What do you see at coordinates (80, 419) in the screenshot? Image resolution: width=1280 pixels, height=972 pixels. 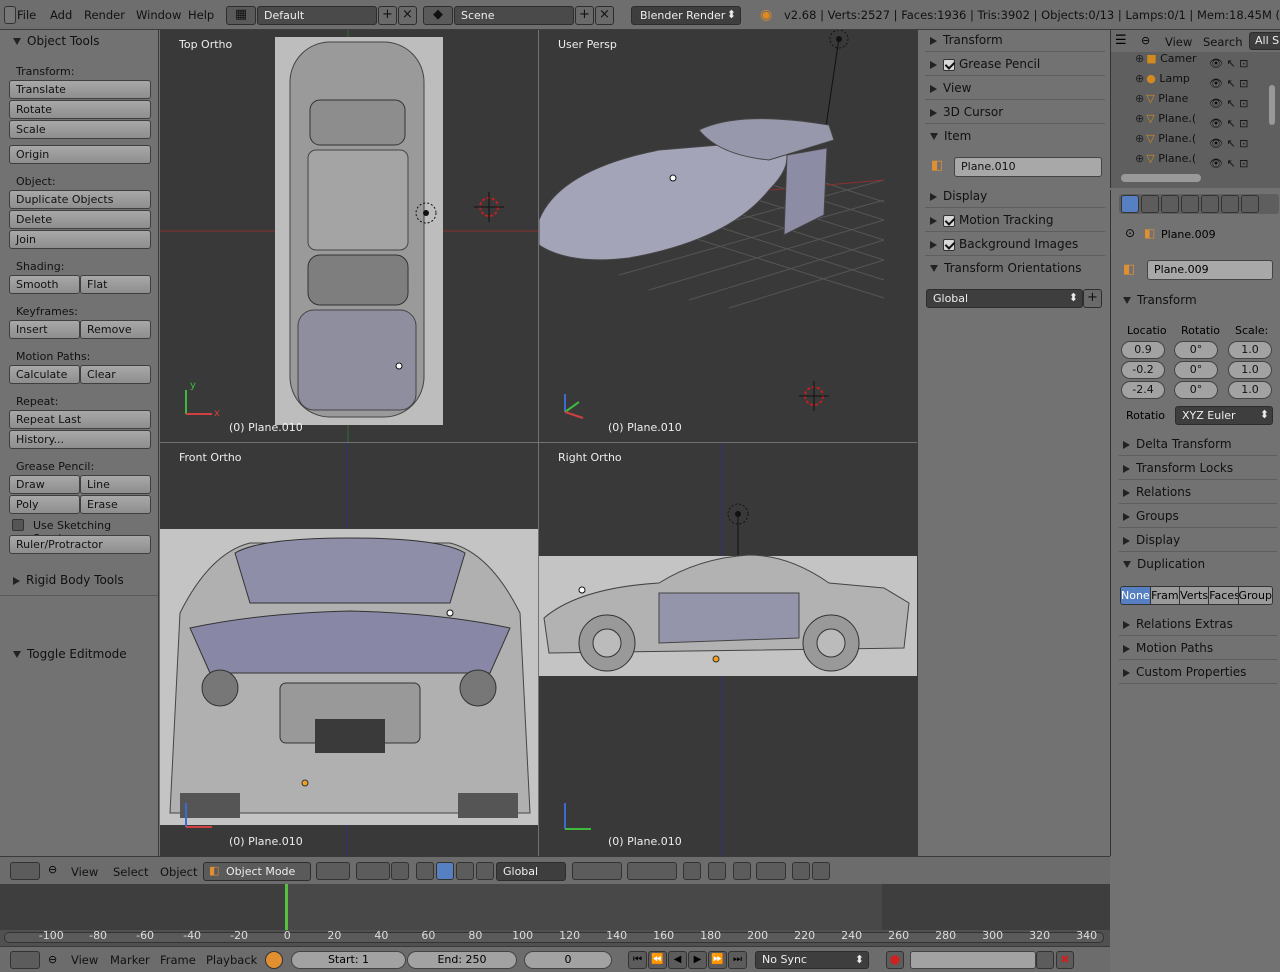 I see `repeat-last-button: Repeat Last` at bounding box center [80, 419].